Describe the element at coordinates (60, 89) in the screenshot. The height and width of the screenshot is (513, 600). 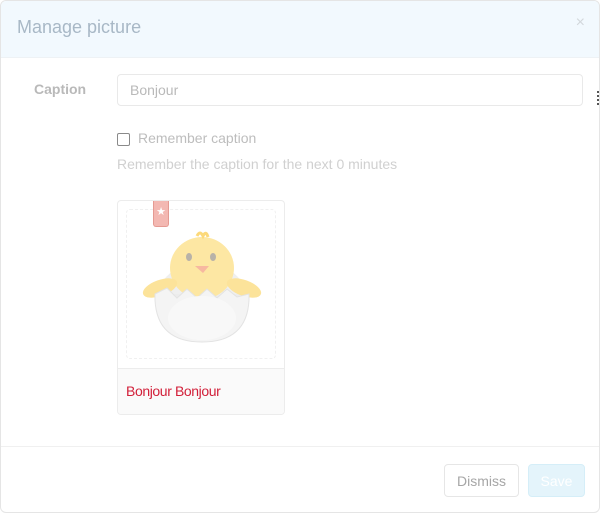
I see `caption-label: Caption` at that location.